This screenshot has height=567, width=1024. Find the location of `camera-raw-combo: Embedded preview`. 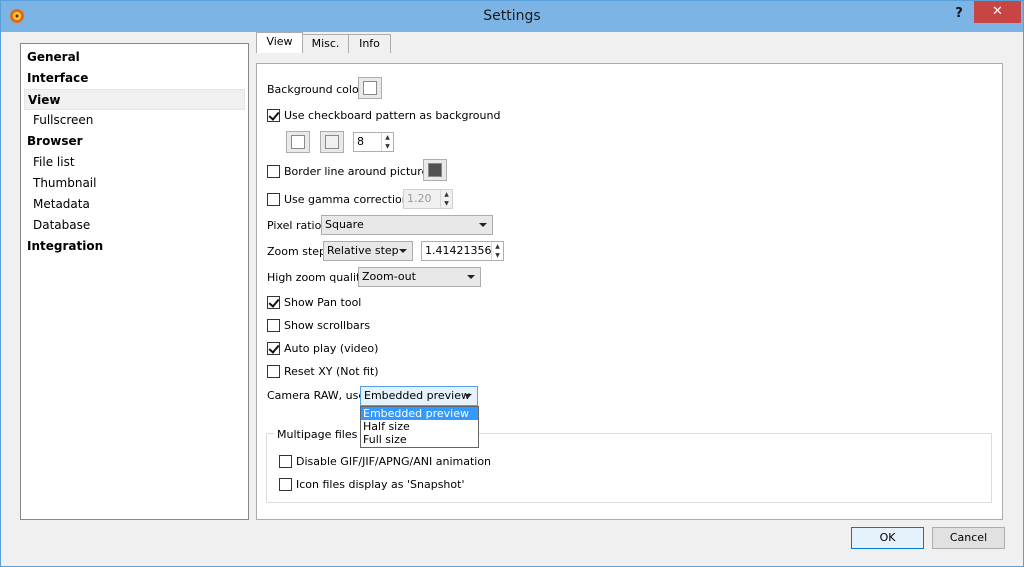

camera-raw-combo: Embedded preview is located at coordinates (419, 396).